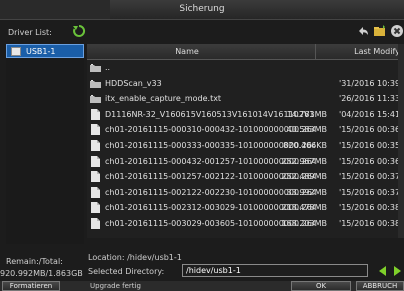 The image size is (404, 291). I want to click on scrollbar, so click(401, 141).